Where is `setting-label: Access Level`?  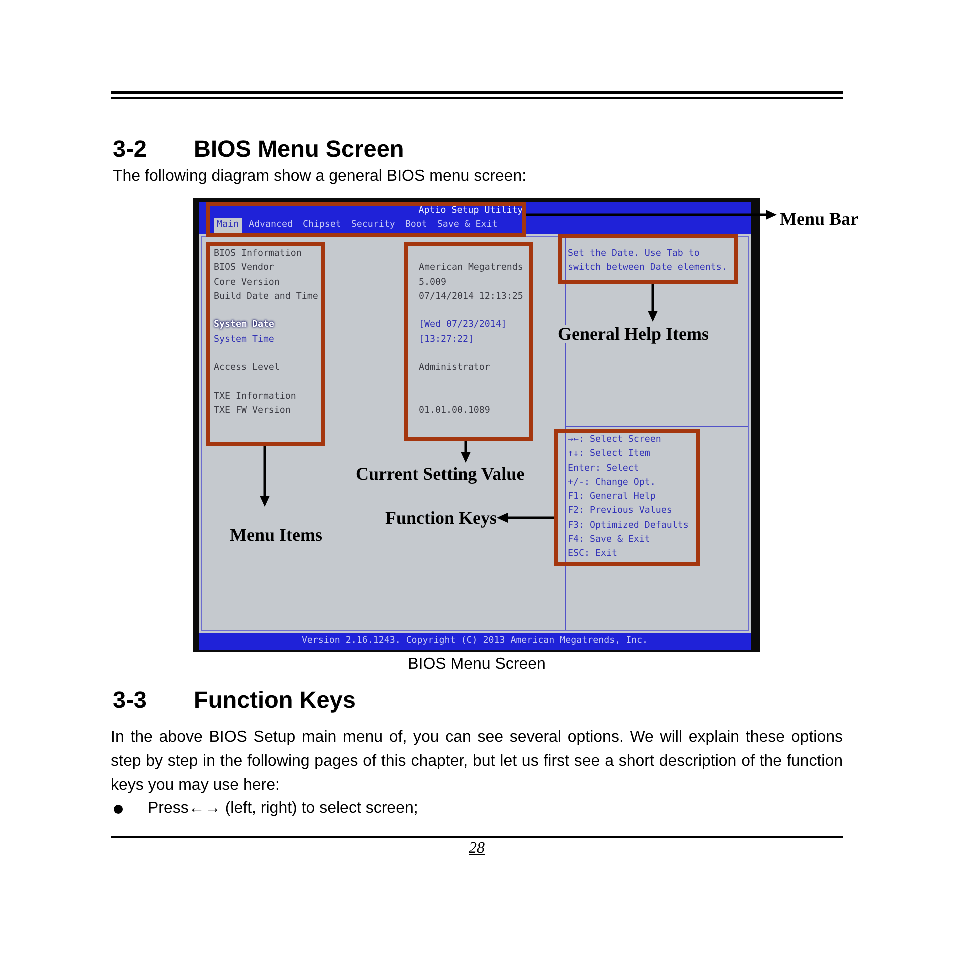
setting-label: Access Level is located at coordinates (247, 369).